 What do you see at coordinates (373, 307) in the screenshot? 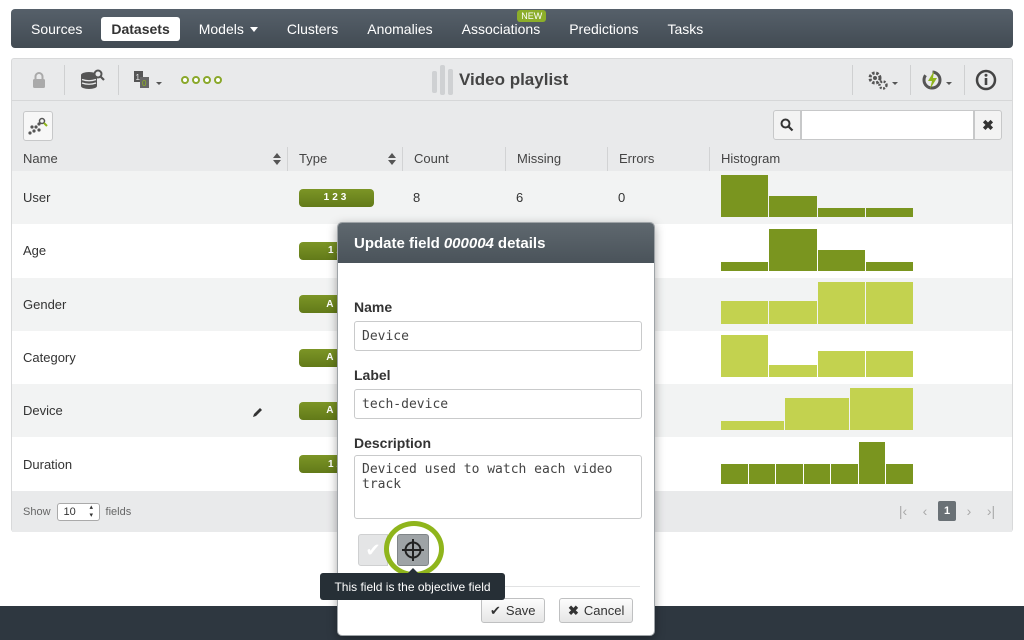
I see `name-label: Name` at bounding box center [373, 307].